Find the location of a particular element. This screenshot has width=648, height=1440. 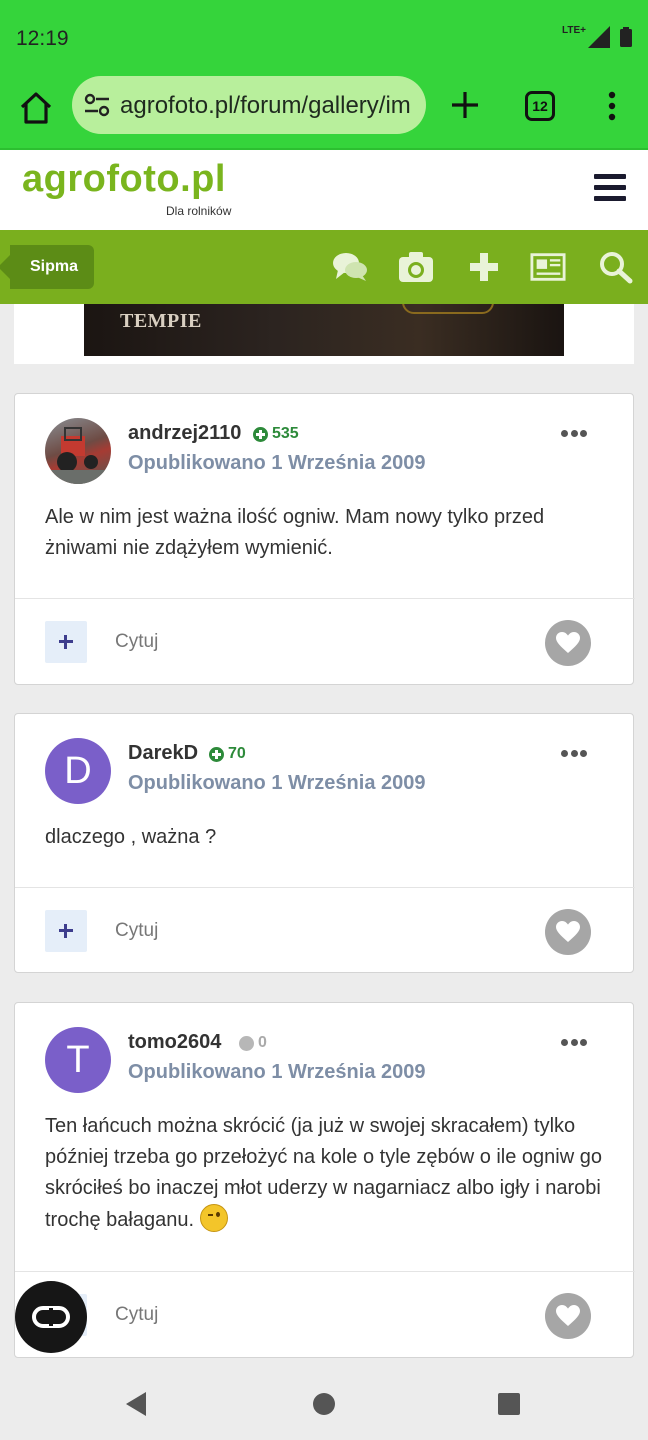

ad-banner: TEMPIE is located at coordinates (324, 334).